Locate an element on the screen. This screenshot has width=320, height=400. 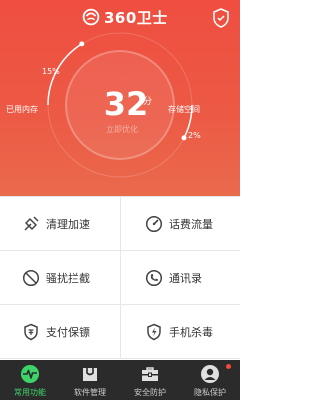
feature-antivirus: 手机杀毒 is located at coordinates (180, 332).